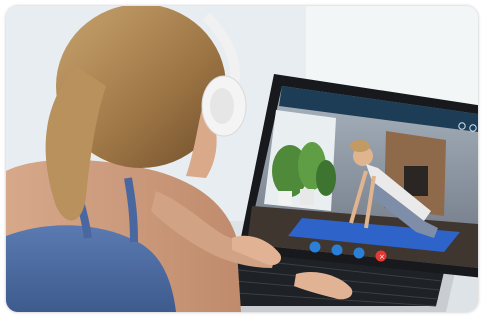 Image resolution: width=484 pixels, height=319 pixels. I want to click on chat-button, so click(359, 253).